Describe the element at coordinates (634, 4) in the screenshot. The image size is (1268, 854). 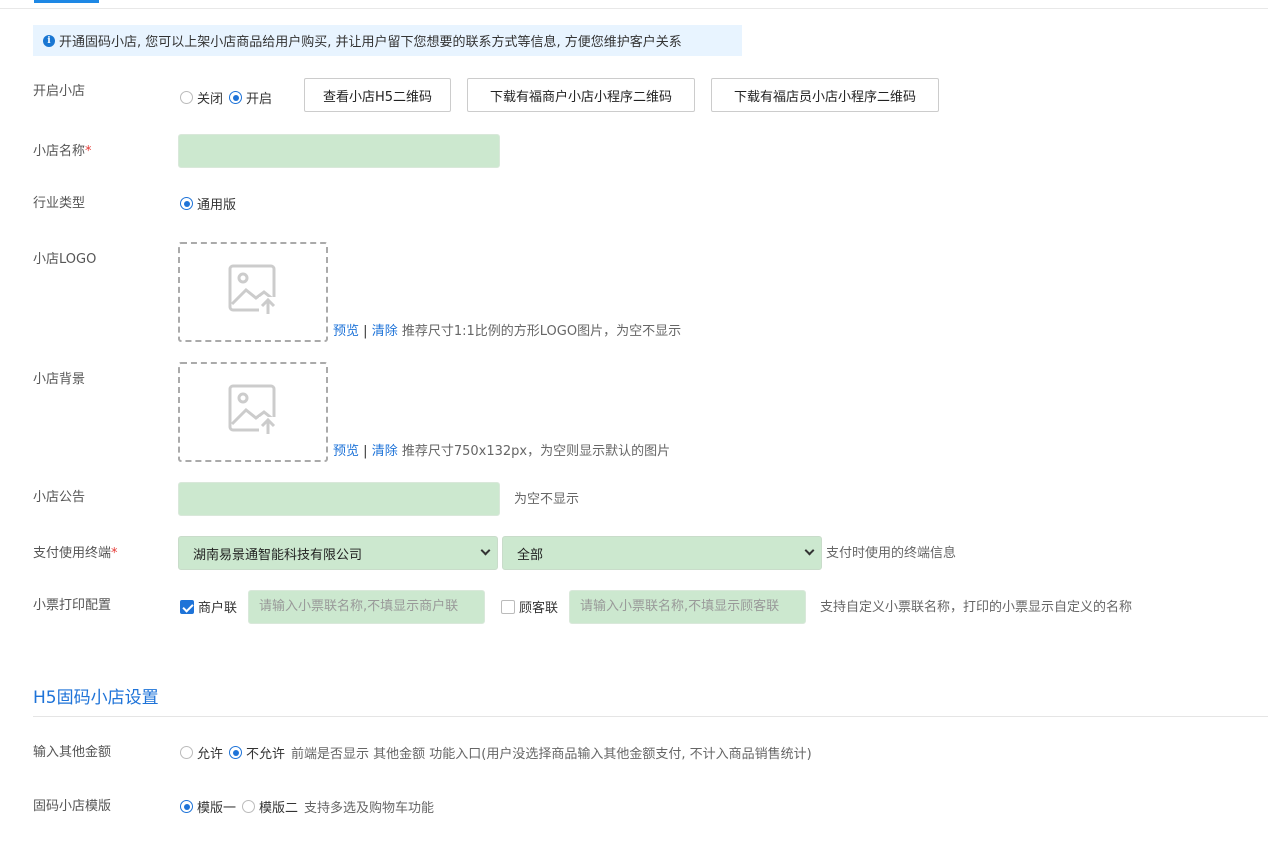
I see `top-tab-bar` at that location.